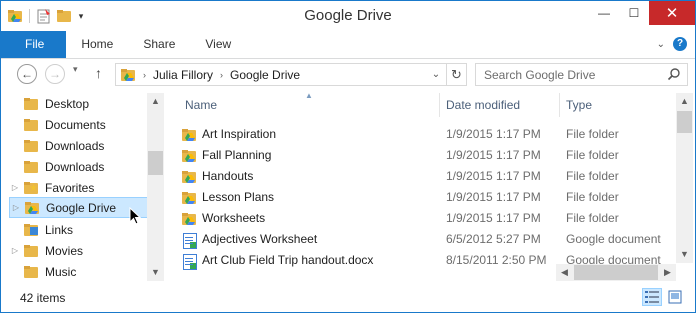 The image size is (696, 313). Describe the element at coordinates (228, 176) in the screenshot. I see `file-name: Handouts` at that location.